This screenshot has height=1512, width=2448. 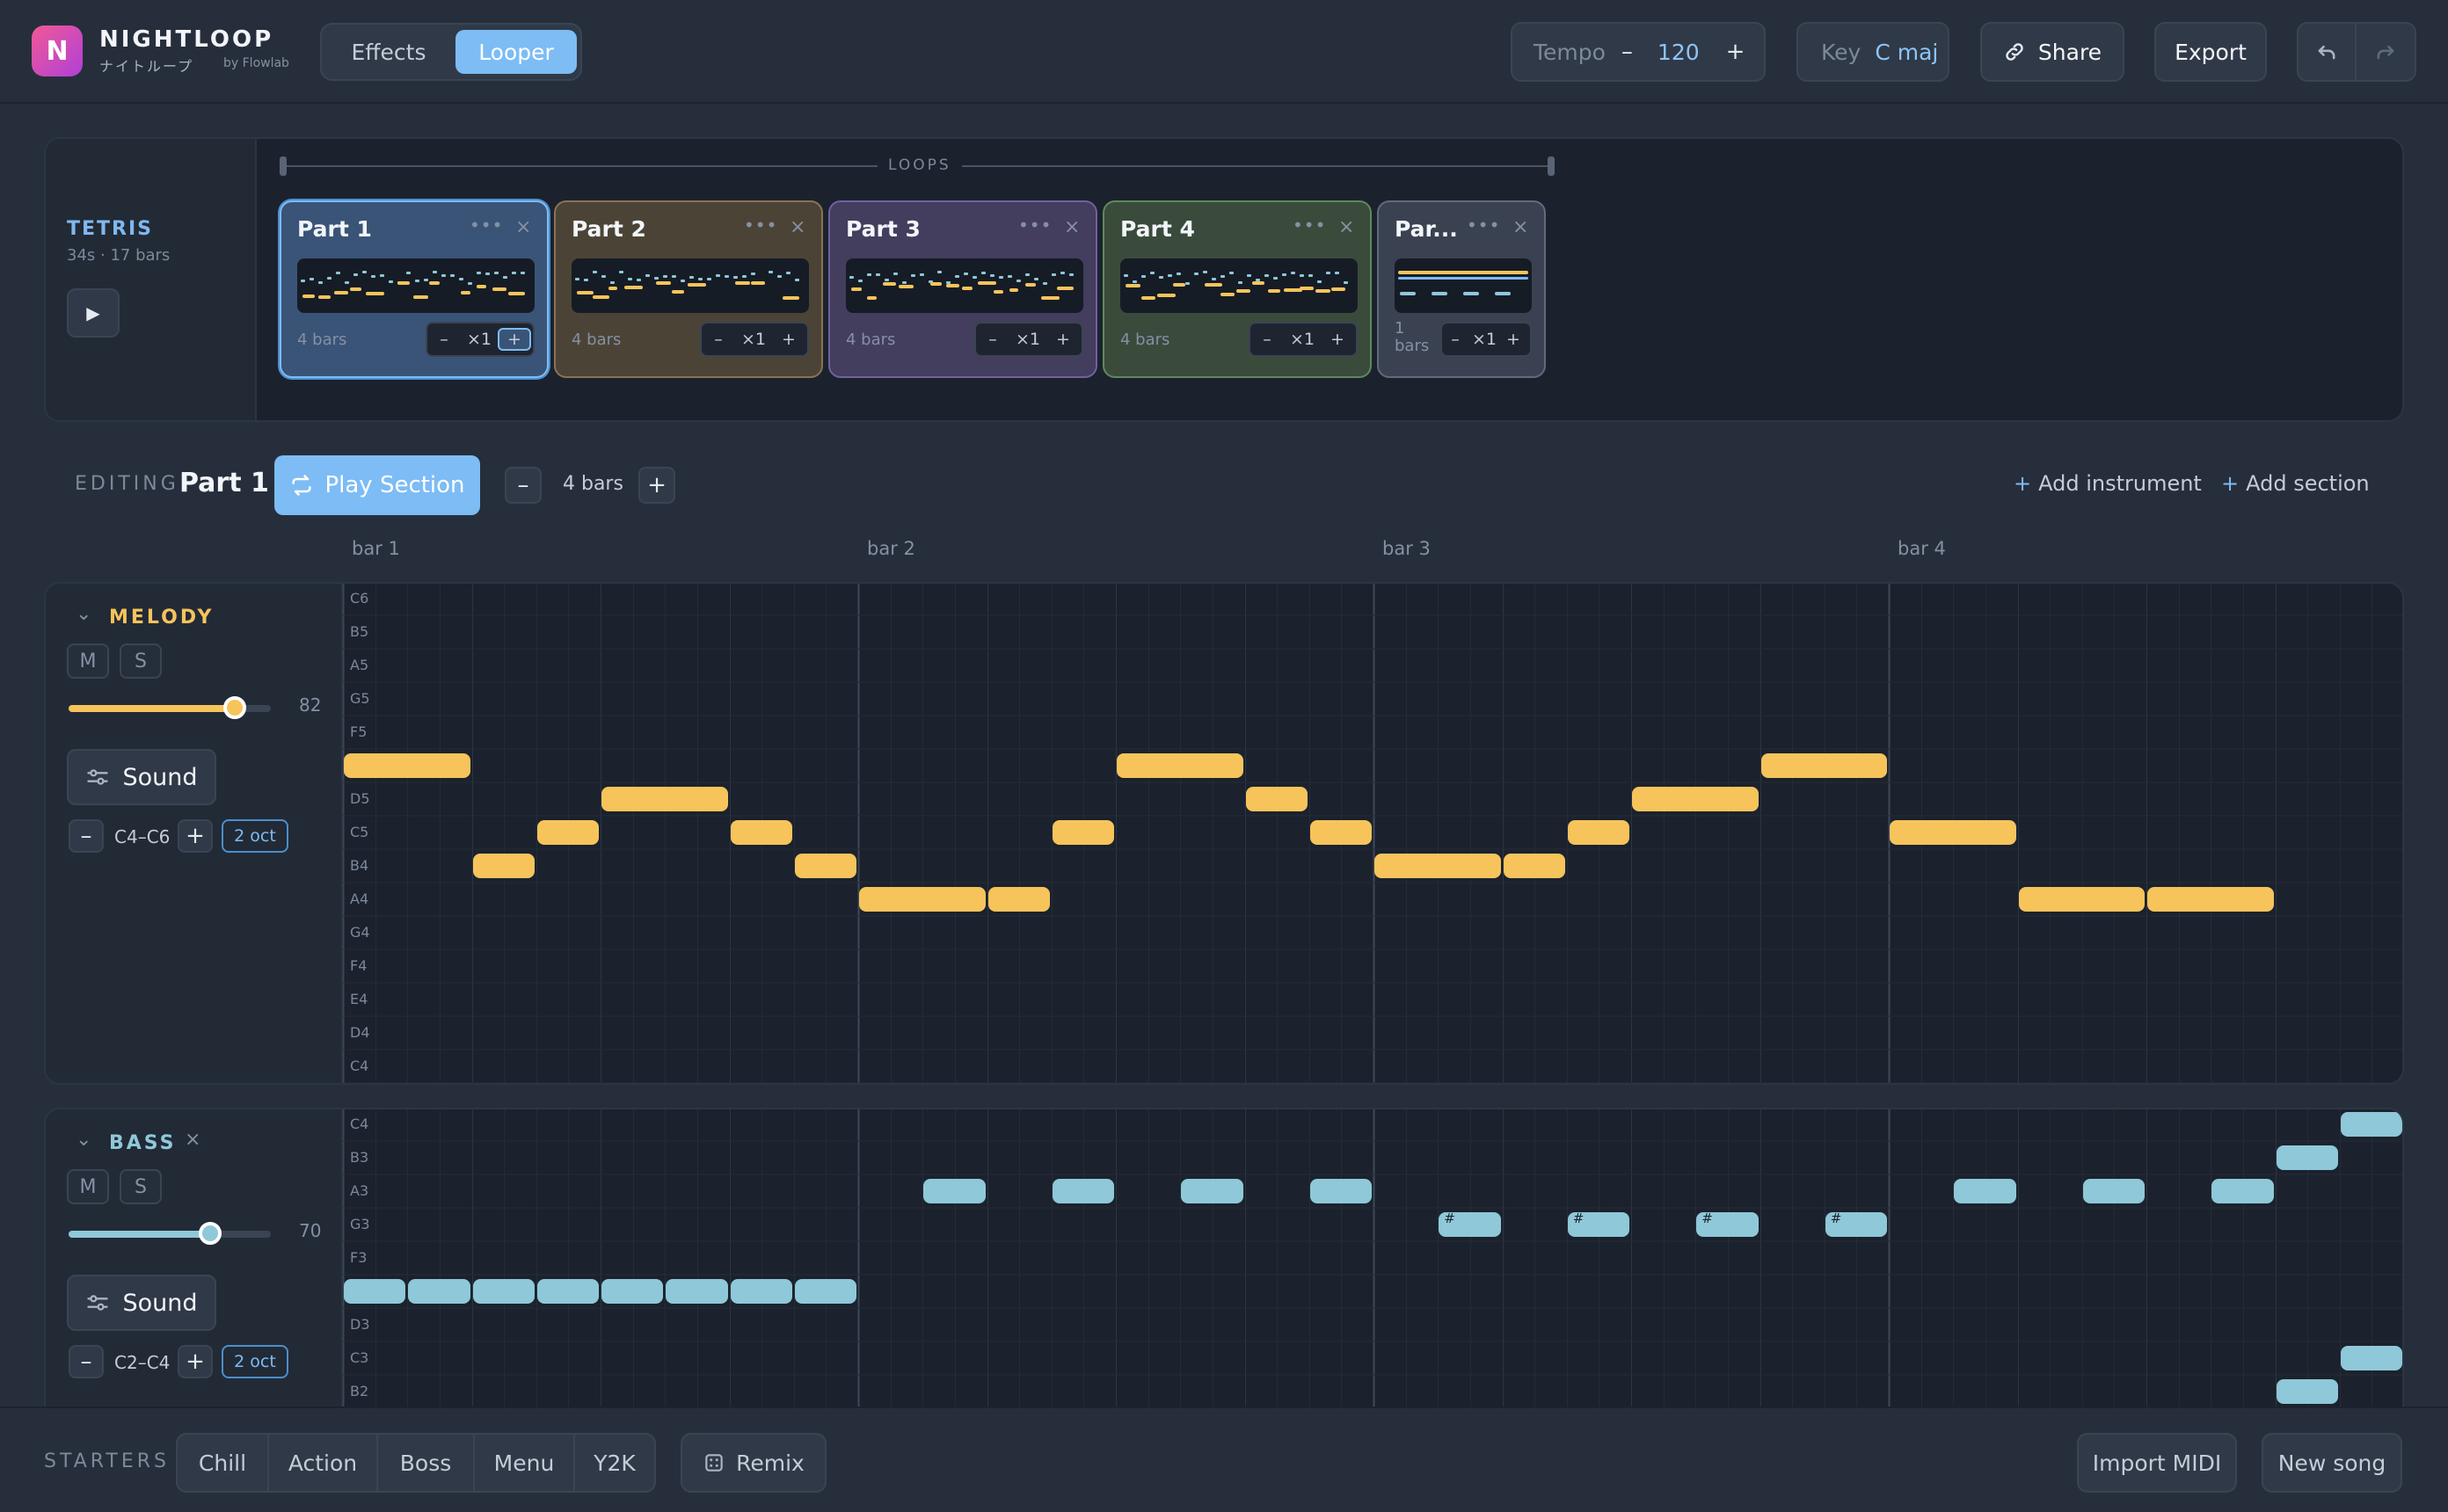 What do you see at coordinates (525, 1463) in the screenshot?
I see `starter-menu: Menu` at bounding box center [525, 1463].